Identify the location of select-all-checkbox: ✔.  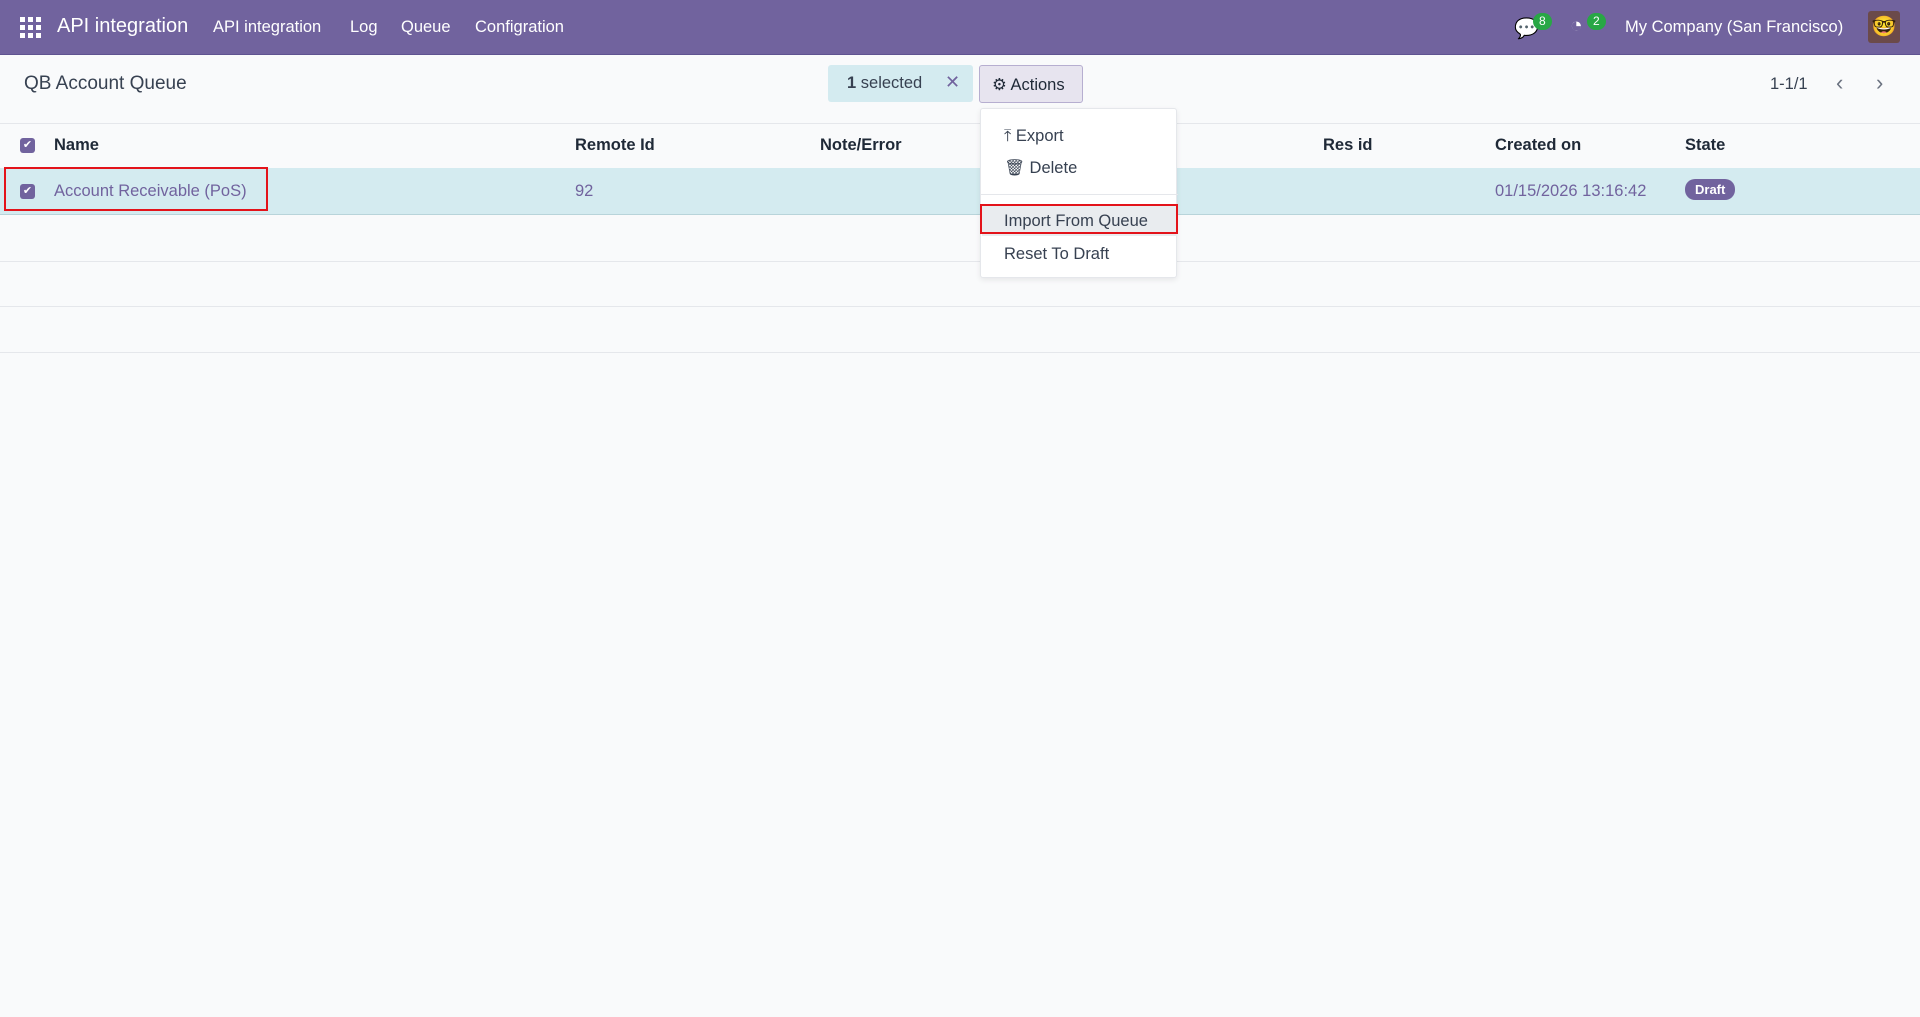
(27, 145).